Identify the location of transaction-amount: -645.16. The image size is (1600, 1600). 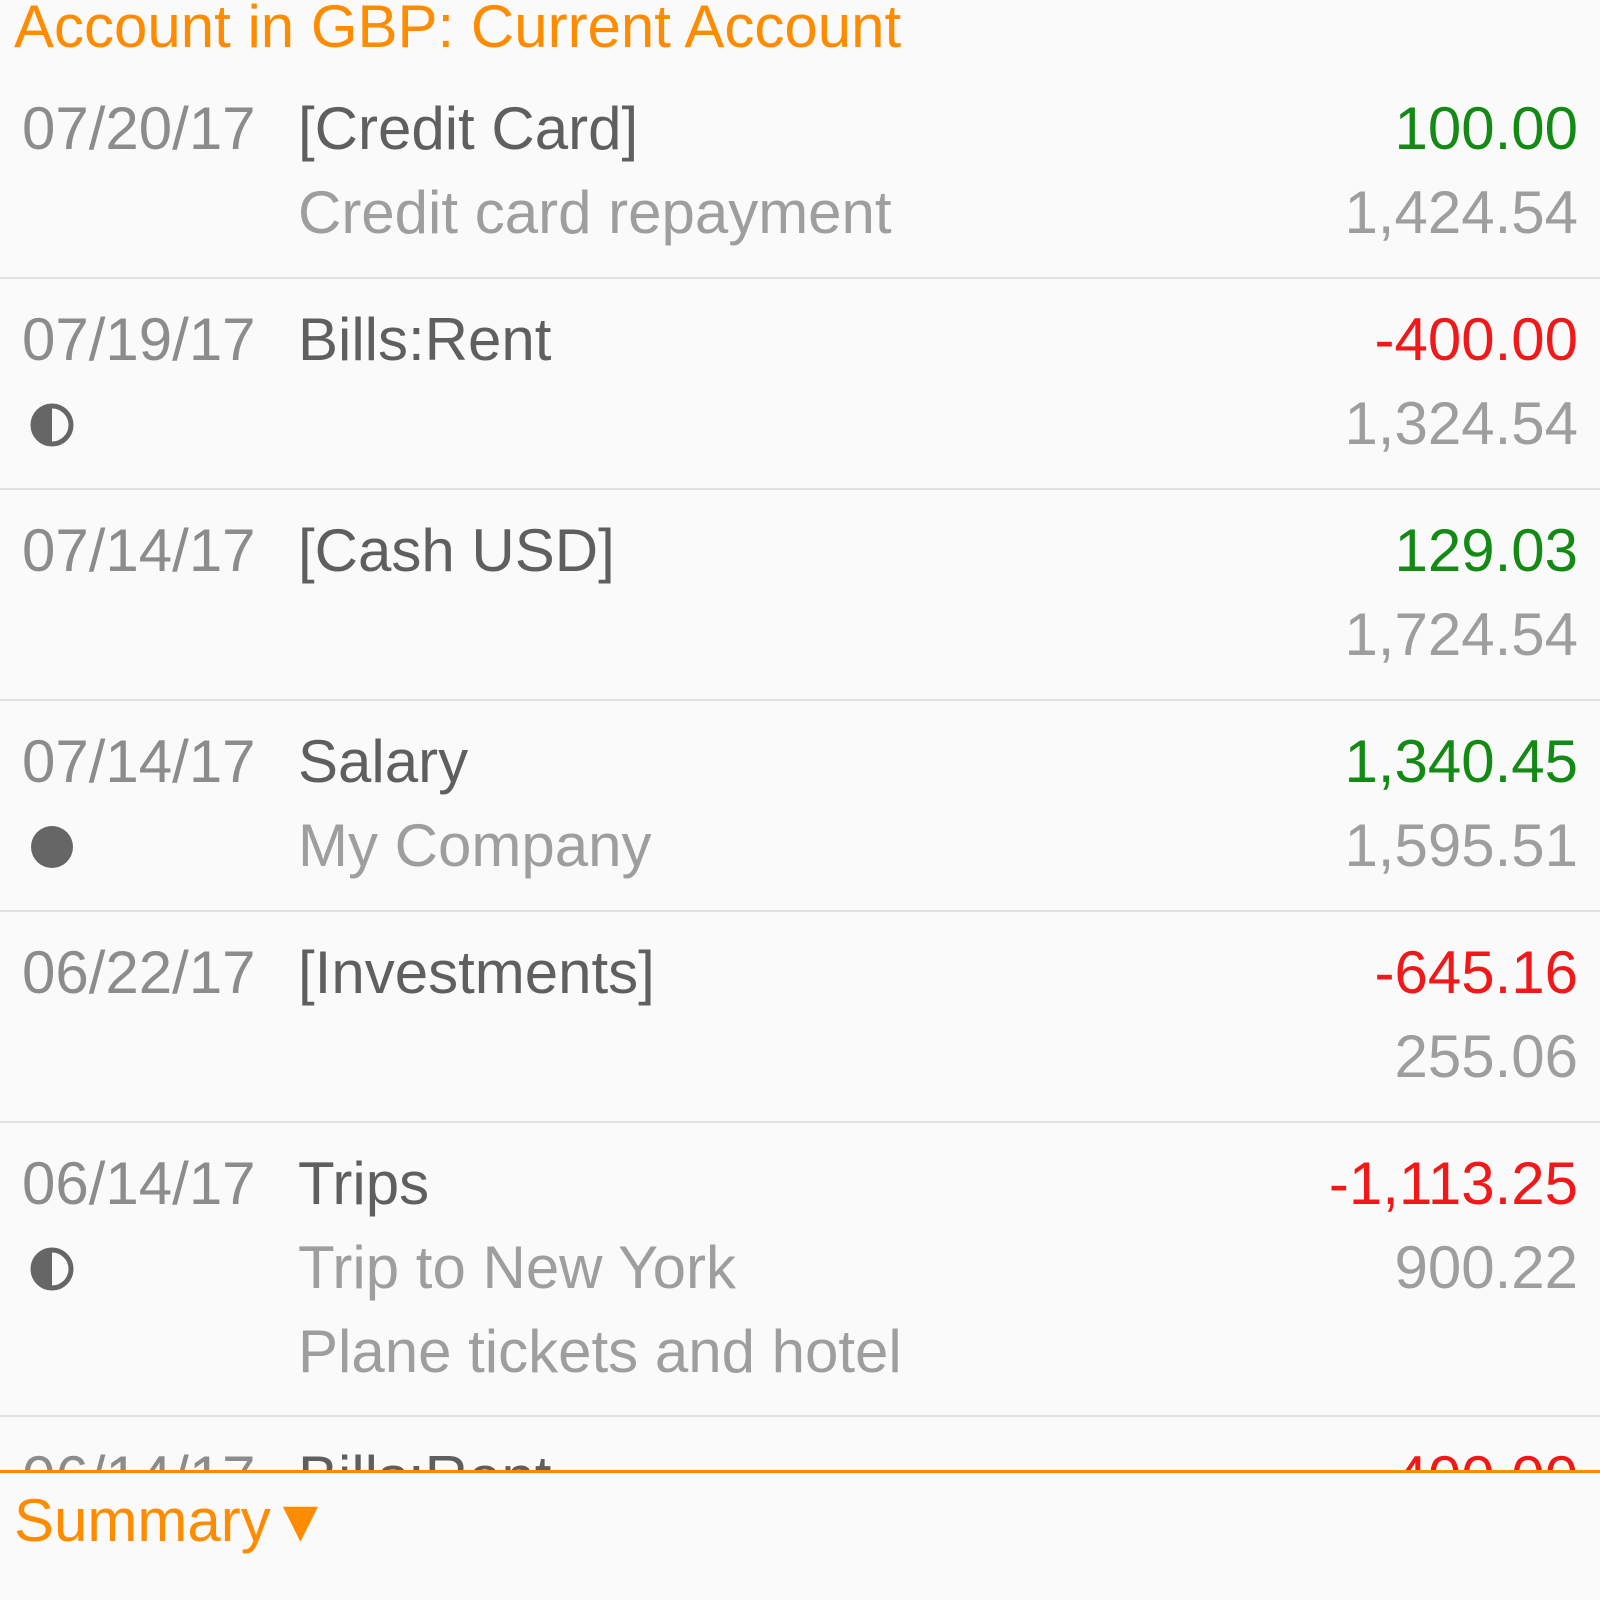
(1476, 972).